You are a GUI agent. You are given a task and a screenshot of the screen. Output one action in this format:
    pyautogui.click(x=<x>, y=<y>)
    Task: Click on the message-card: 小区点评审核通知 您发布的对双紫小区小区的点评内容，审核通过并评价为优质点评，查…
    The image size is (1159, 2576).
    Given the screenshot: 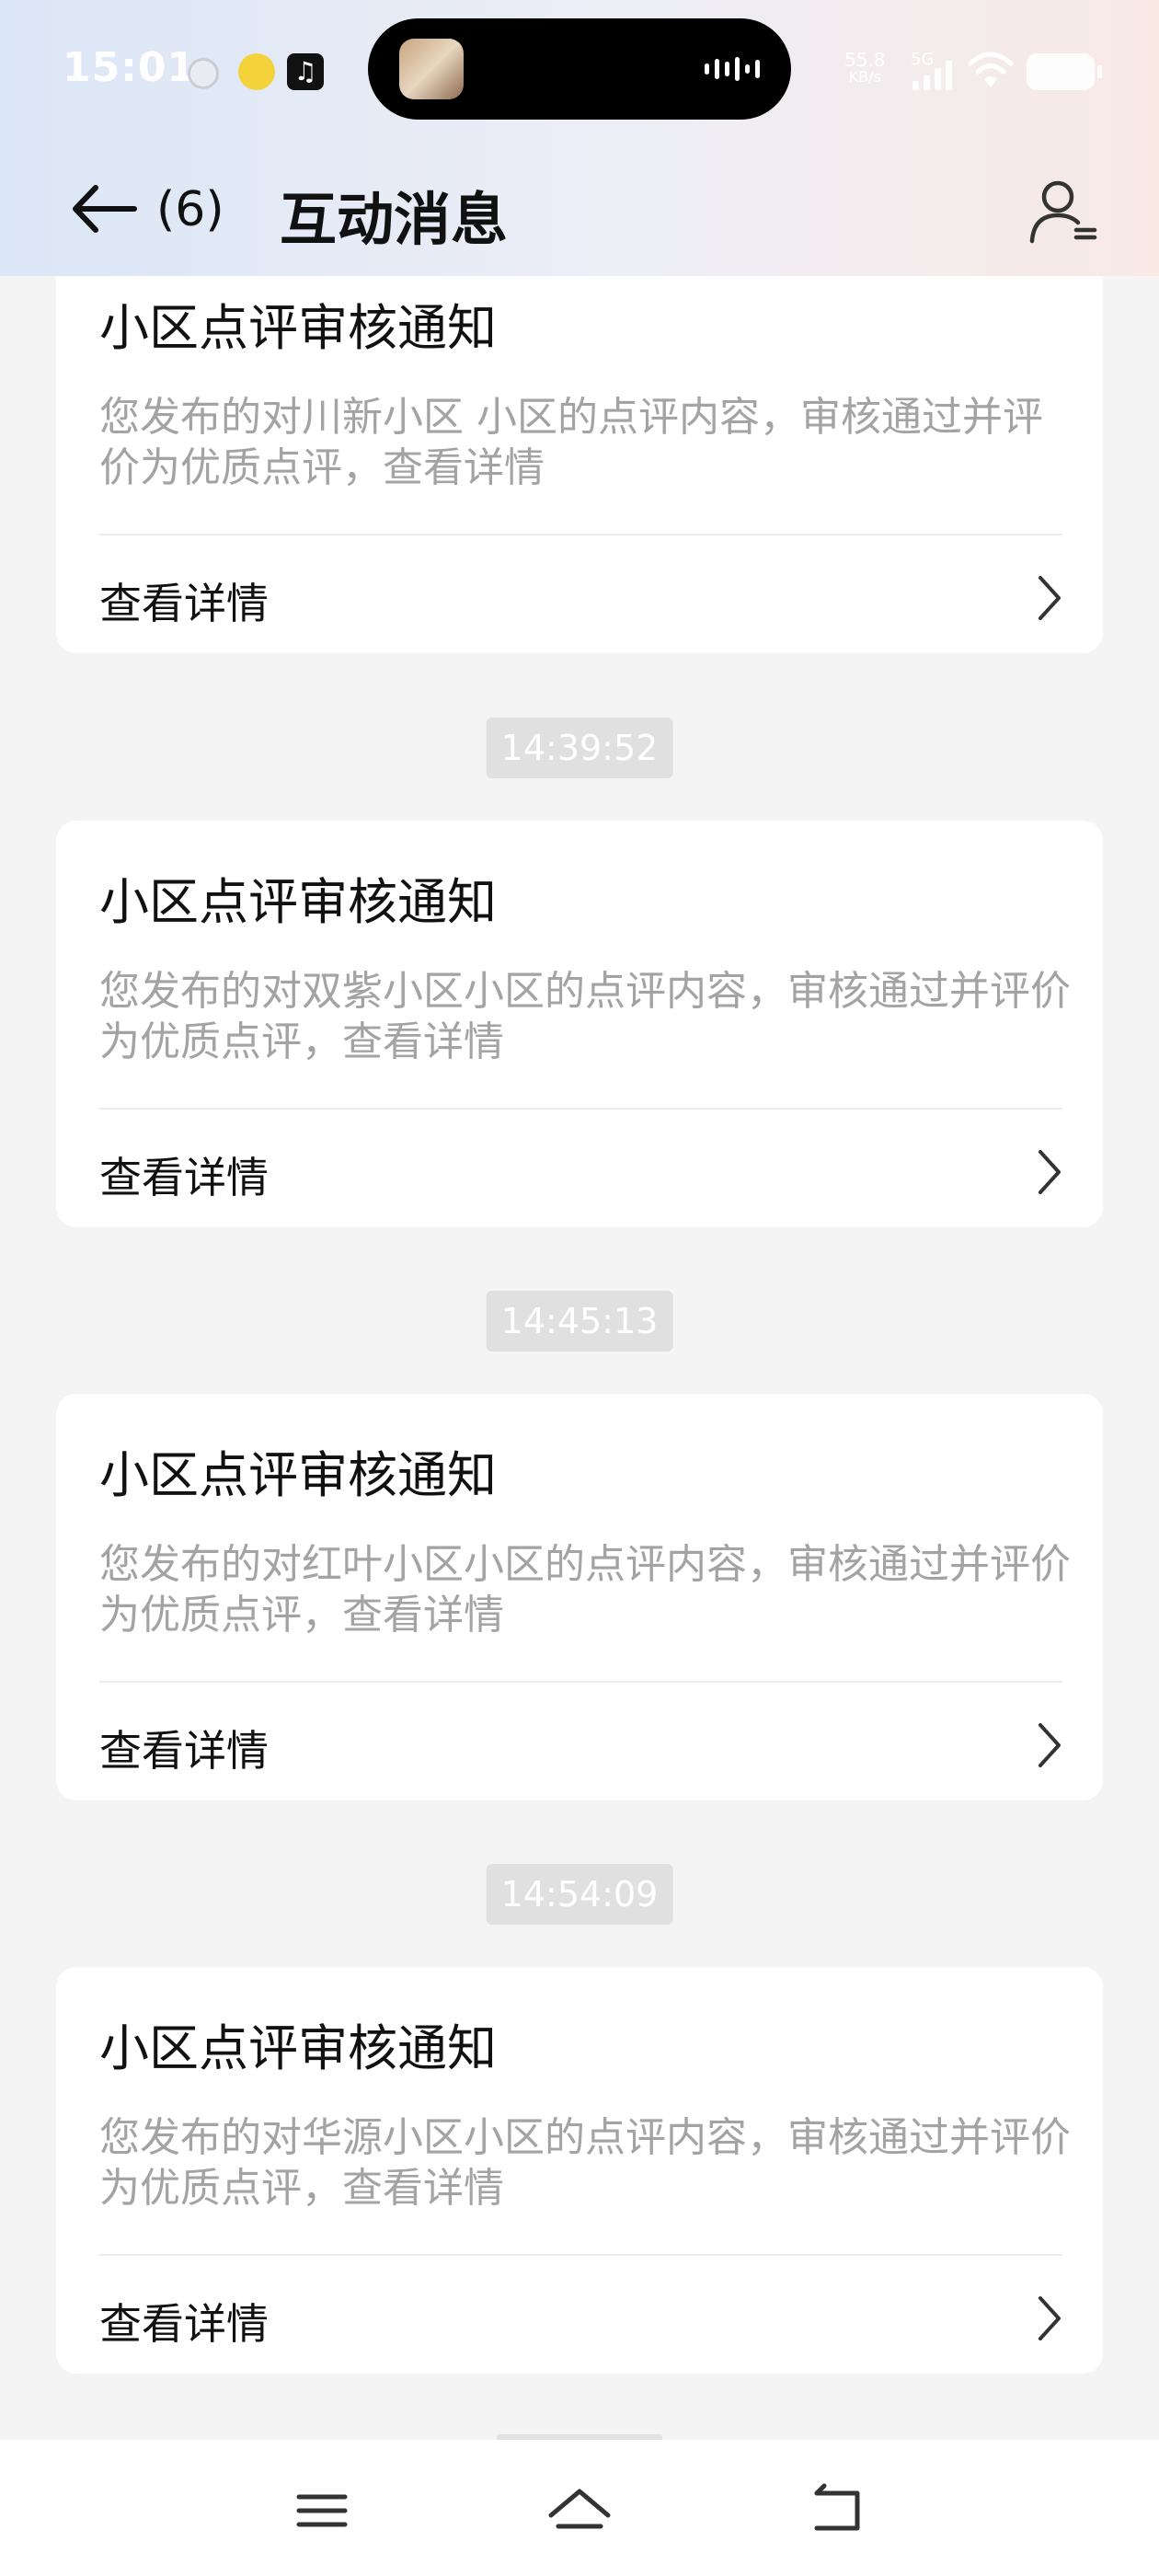 What is the action you would take?
    pyautogui.click(x=579, y=1024)
    